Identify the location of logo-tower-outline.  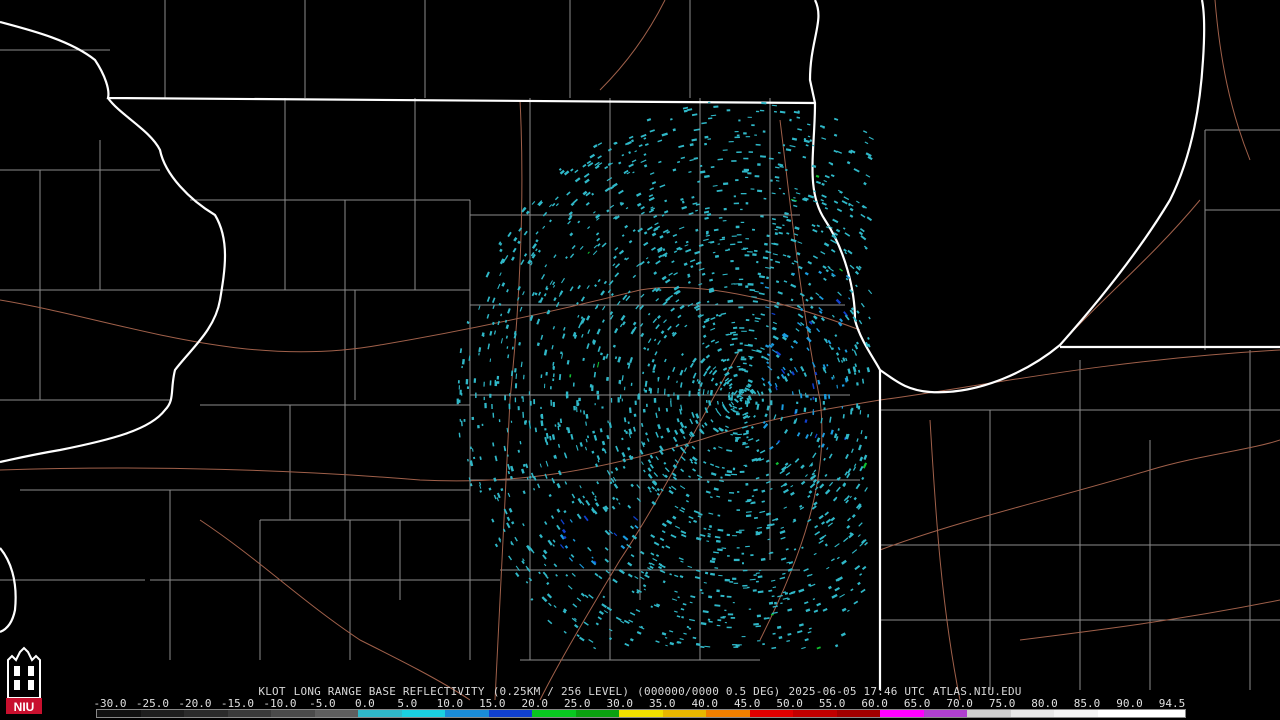
(24, 672).